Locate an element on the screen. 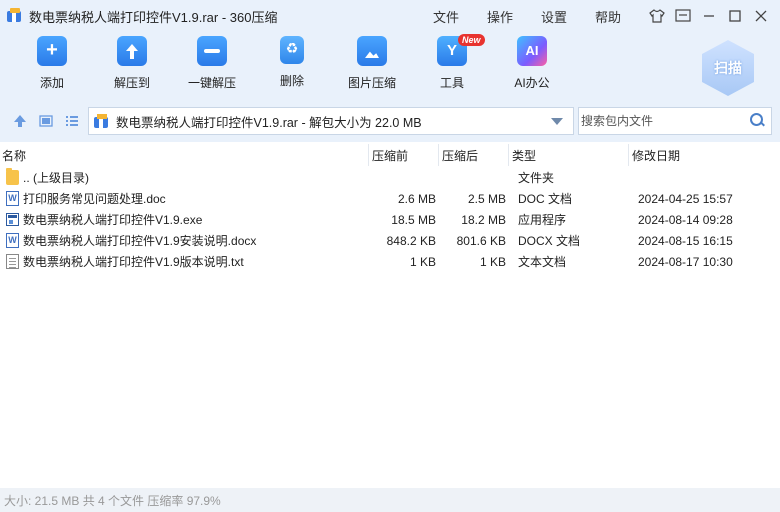 This screenshot has width=780, height=512. column-type: 类型 is located at coordinates (524, 155).